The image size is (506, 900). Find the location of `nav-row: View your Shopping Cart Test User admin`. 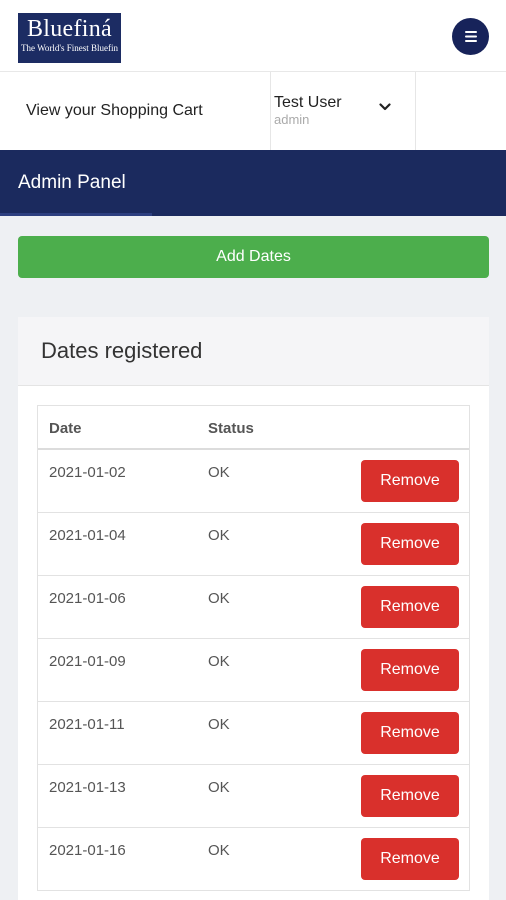

nav-row: View your Shopping Cart Test User admin is located at coordinates (253, 111).